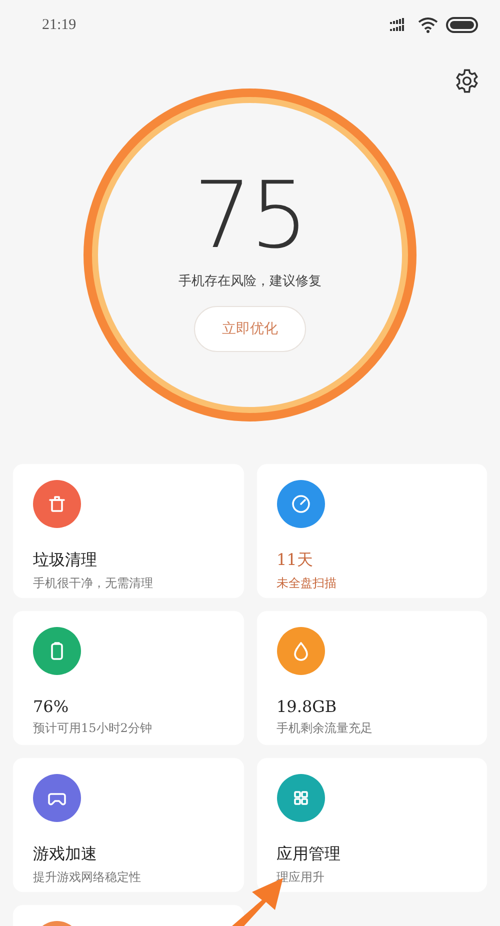  I want to click on tool-card: 游戏加速 提升游戏网络稳定性, so click(128, 825).